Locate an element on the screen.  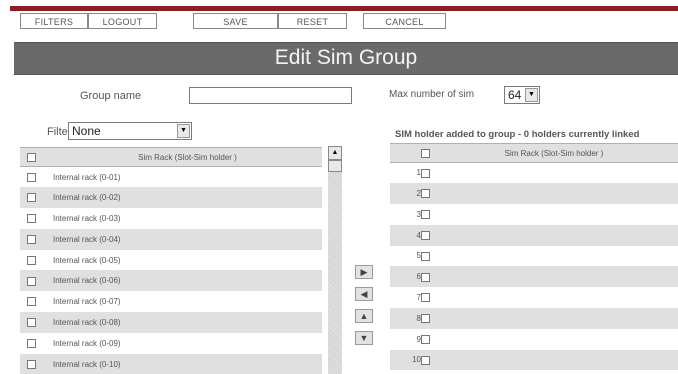
left-table-header: Sim Rack (Slot-Sim holder ) is located at coordinates (171, 157).